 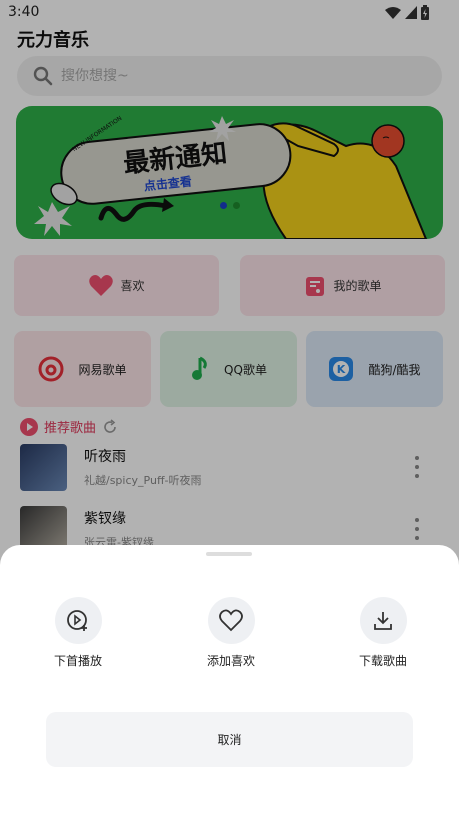 I want to click on play-next-button: 下首播放, so click(x=78, y=633).